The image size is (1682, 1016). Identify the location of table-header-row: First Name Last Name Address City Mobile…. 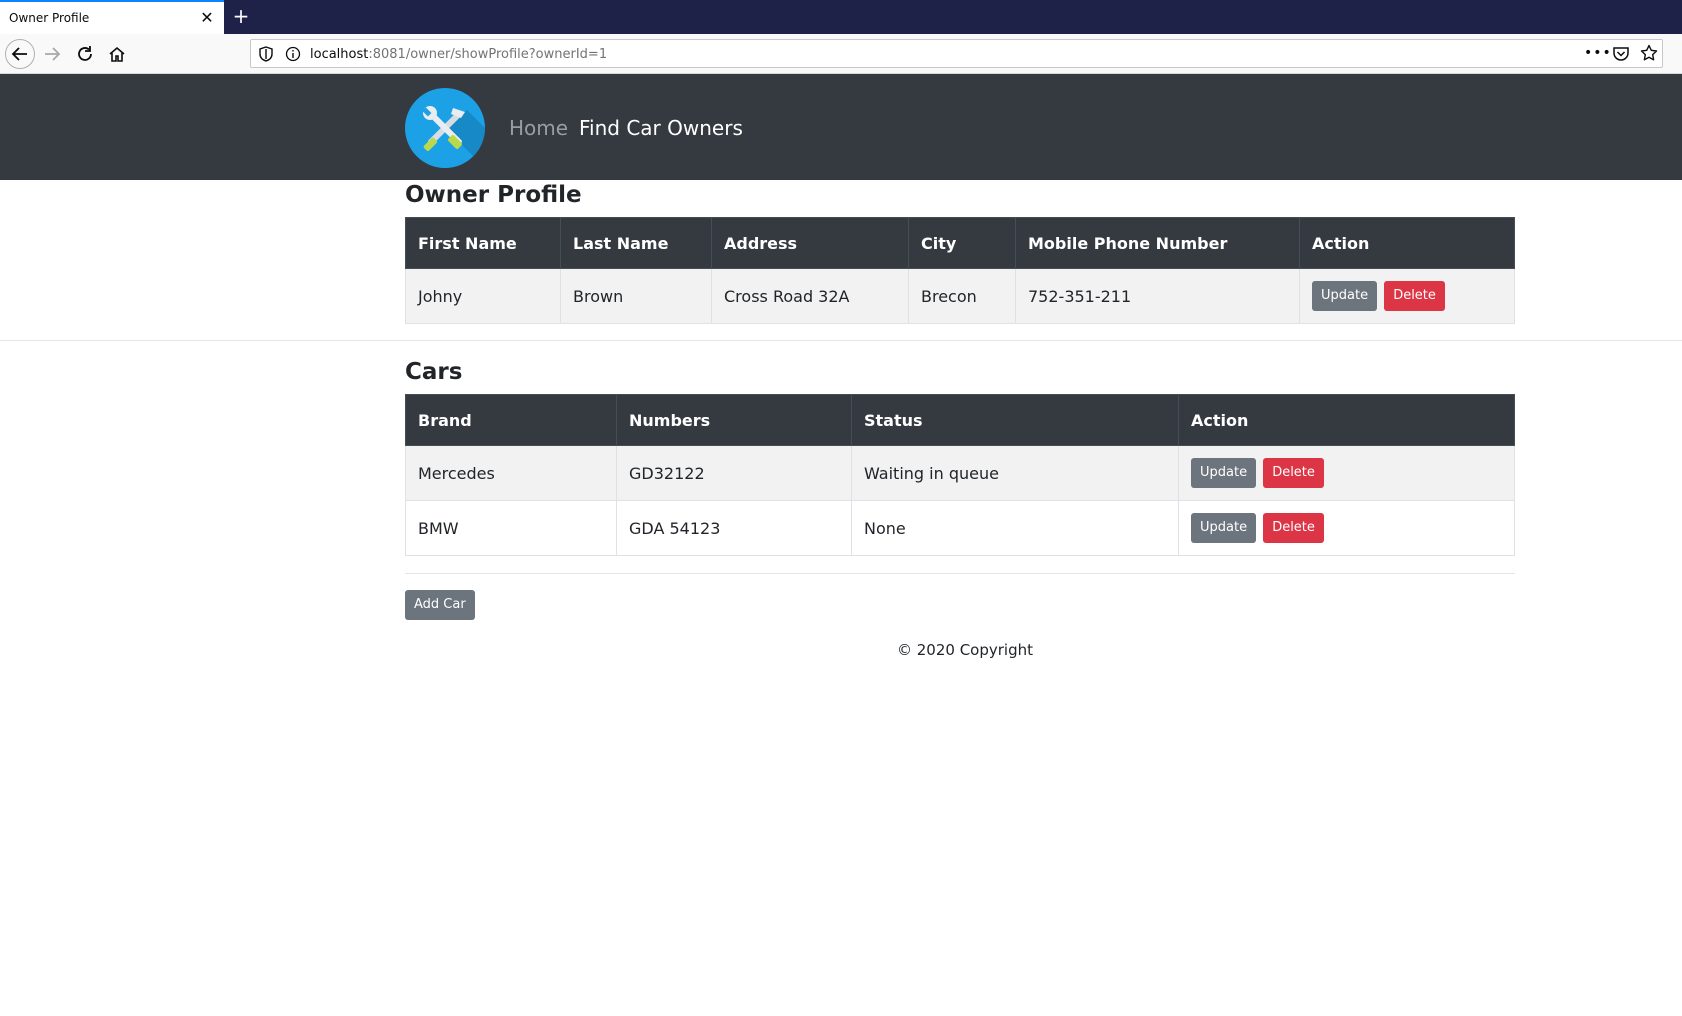
(960, 243).